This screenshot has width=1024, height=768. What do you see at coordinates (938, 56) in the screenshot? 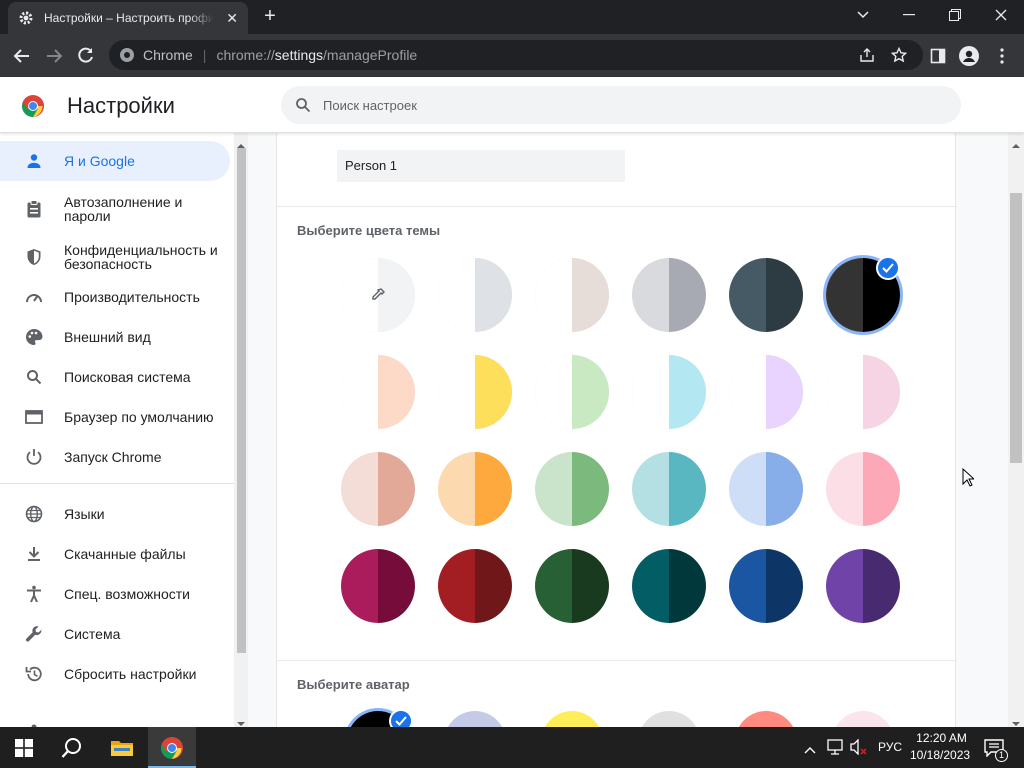
I see `side-panel-icon` at bounding box center [938, 56].